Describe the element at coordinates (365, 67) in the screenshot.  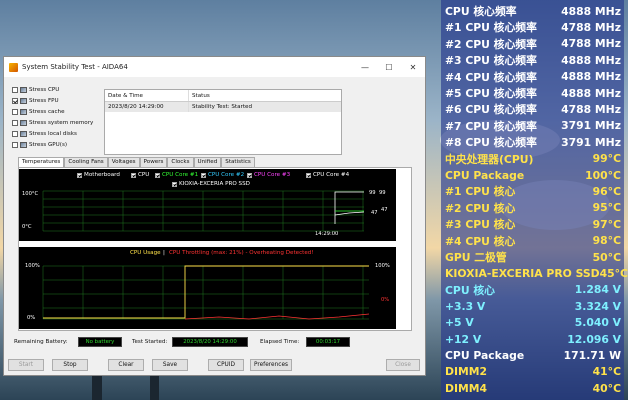
I see `minimize-button: —` at that location.